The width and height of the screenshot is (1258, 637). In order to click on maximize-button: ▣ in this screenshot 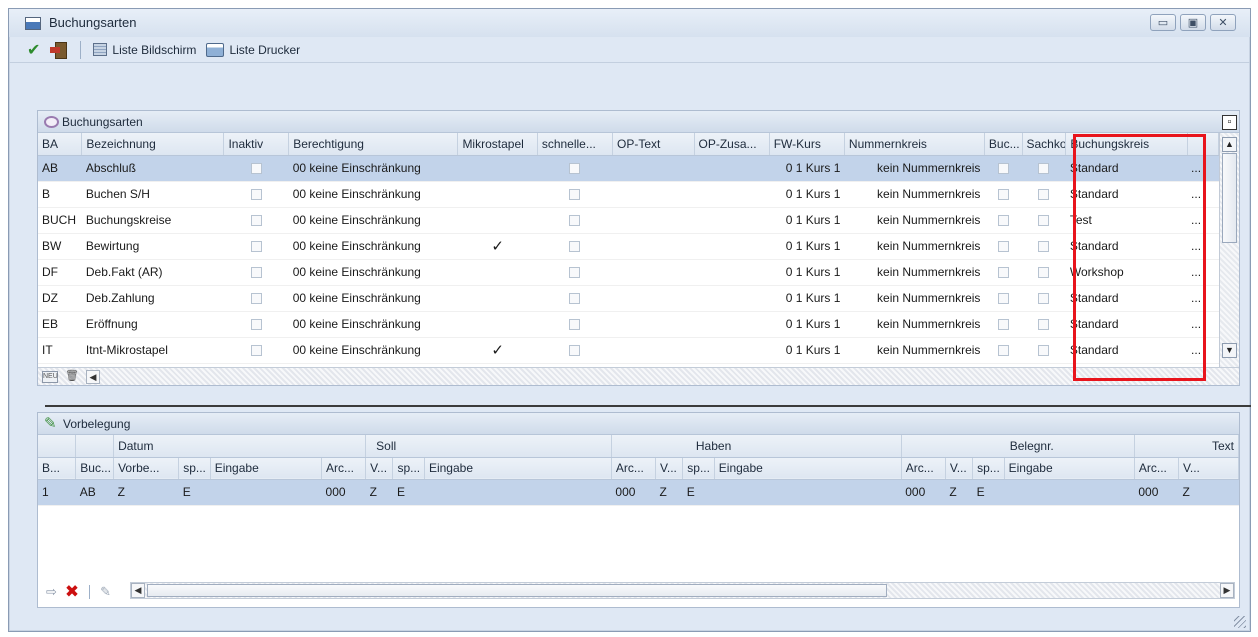, I will do `click(1193, 22)`.